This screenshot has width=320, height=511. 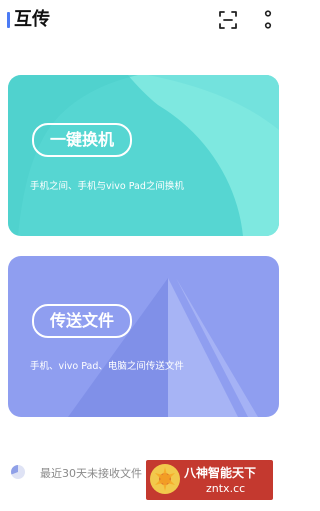 What do you see at coordinates (82, 321) in the screenshot?
I see `file-transfer-button: 传送文件` at bounding box center [82, 321].